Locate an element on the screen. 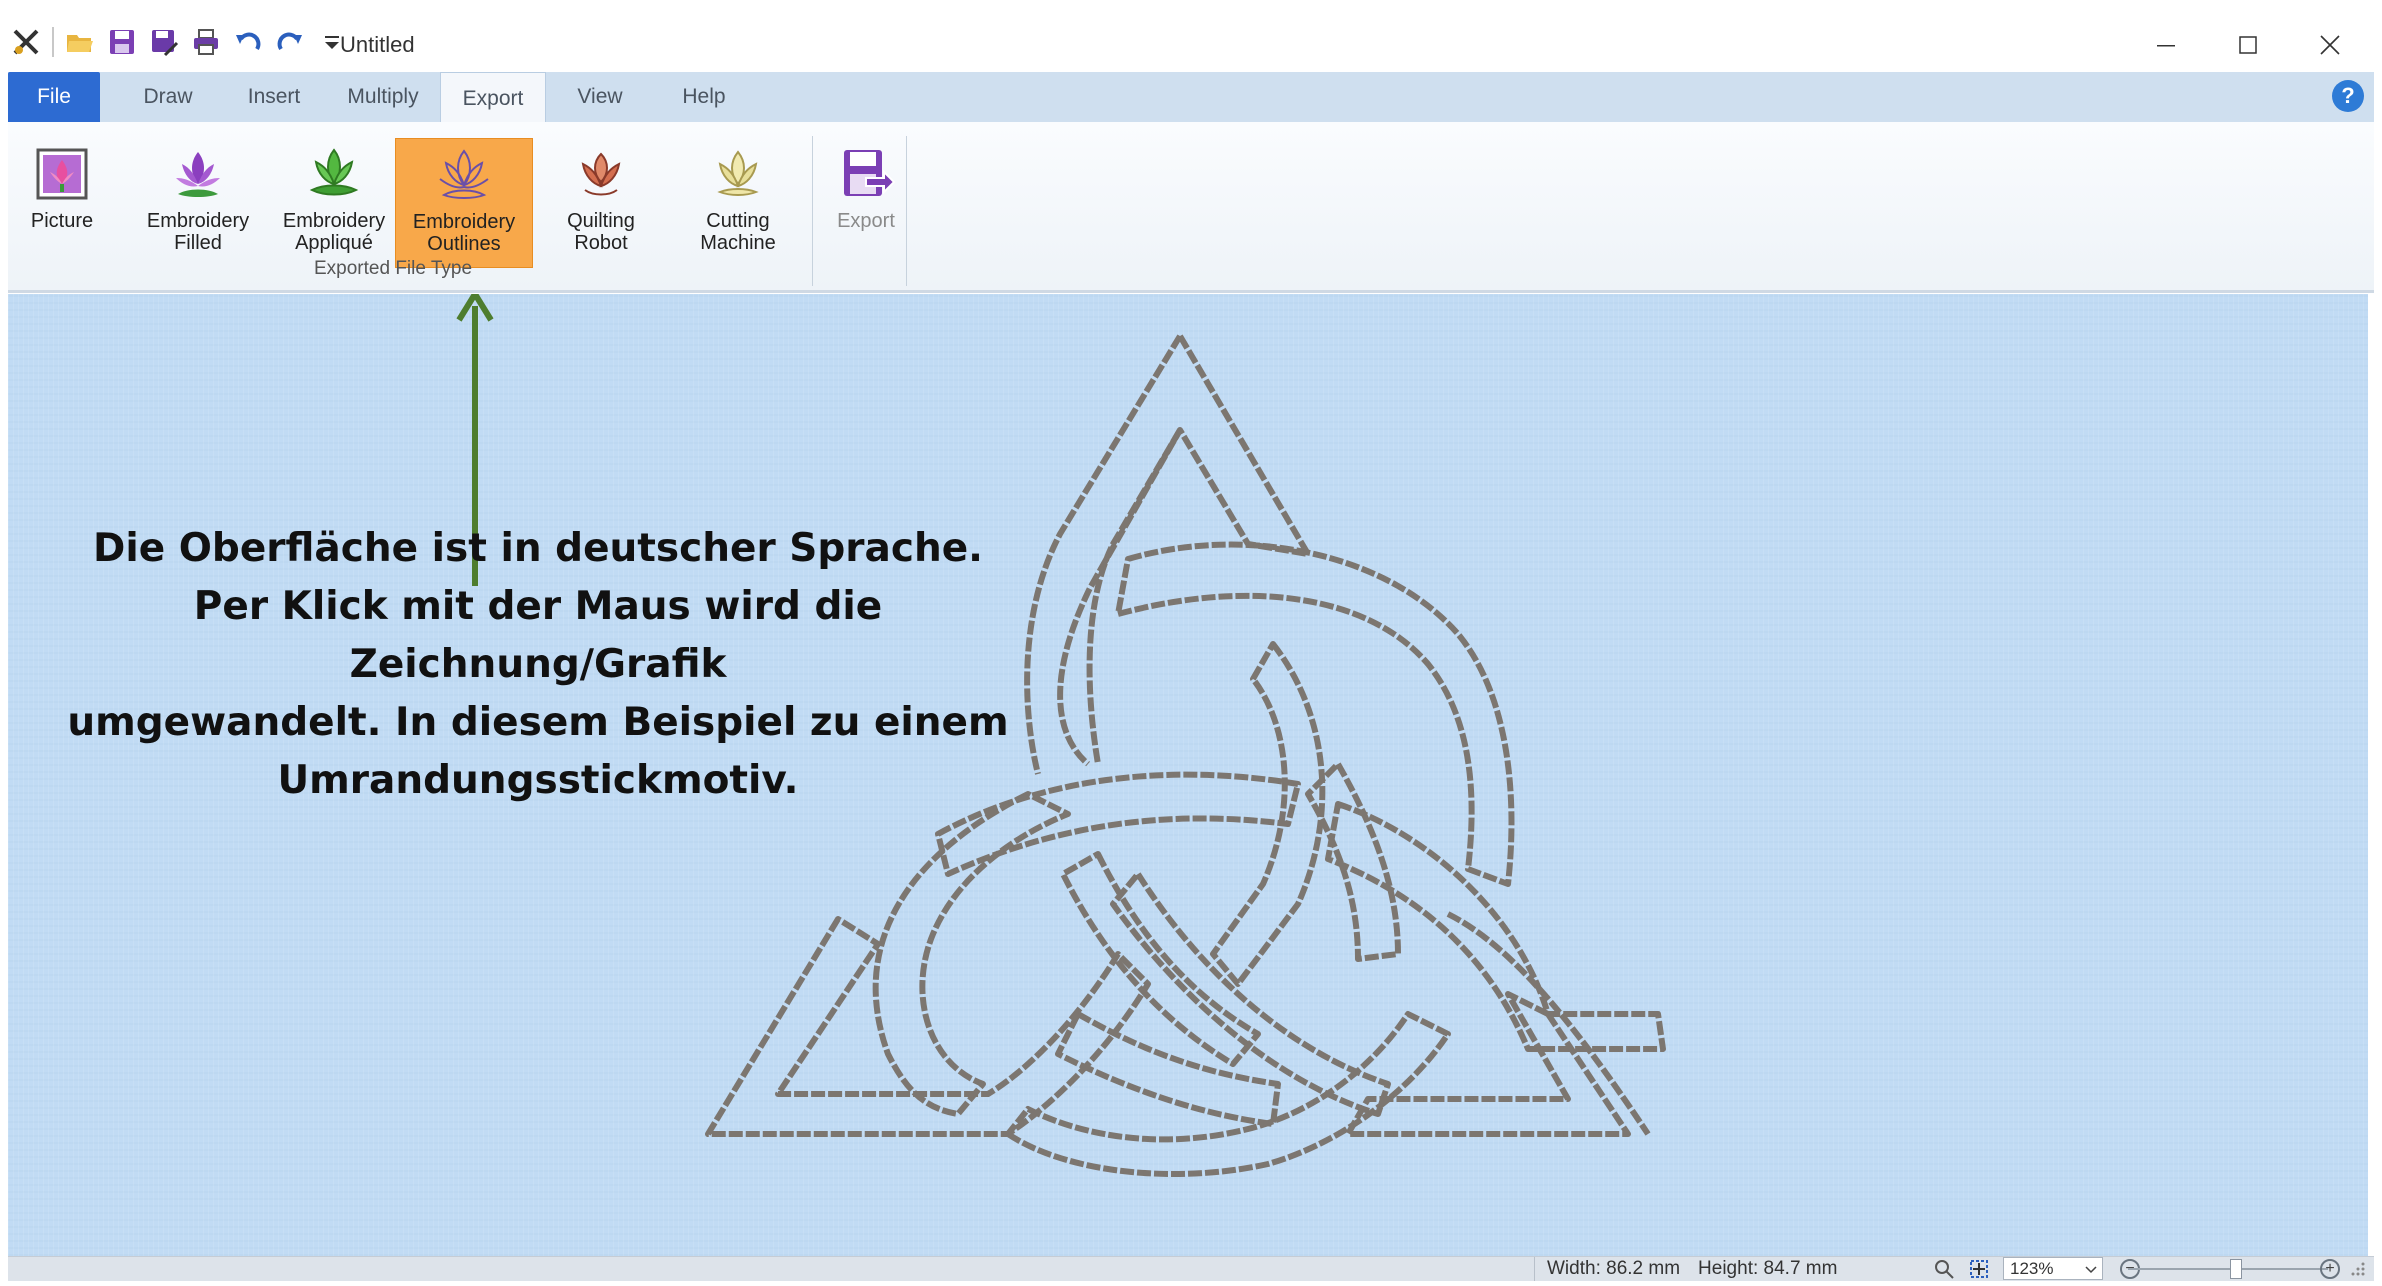 The image size is (2382, 1286). group-label-exported-file-type: Exported File Type is located at coordinates (393, 268).